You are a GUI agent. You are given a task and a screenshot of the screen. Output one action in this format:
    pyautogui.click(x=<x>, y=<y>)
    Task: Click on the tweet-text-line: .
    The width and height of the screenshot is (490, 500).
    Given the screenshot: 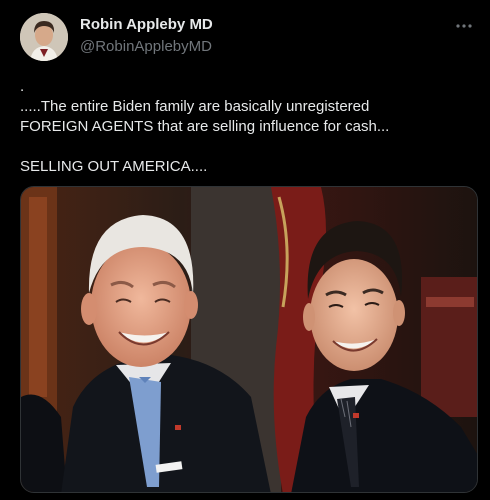 What is the action you would take?
    pyautogui.click(x=22, y=86)
    